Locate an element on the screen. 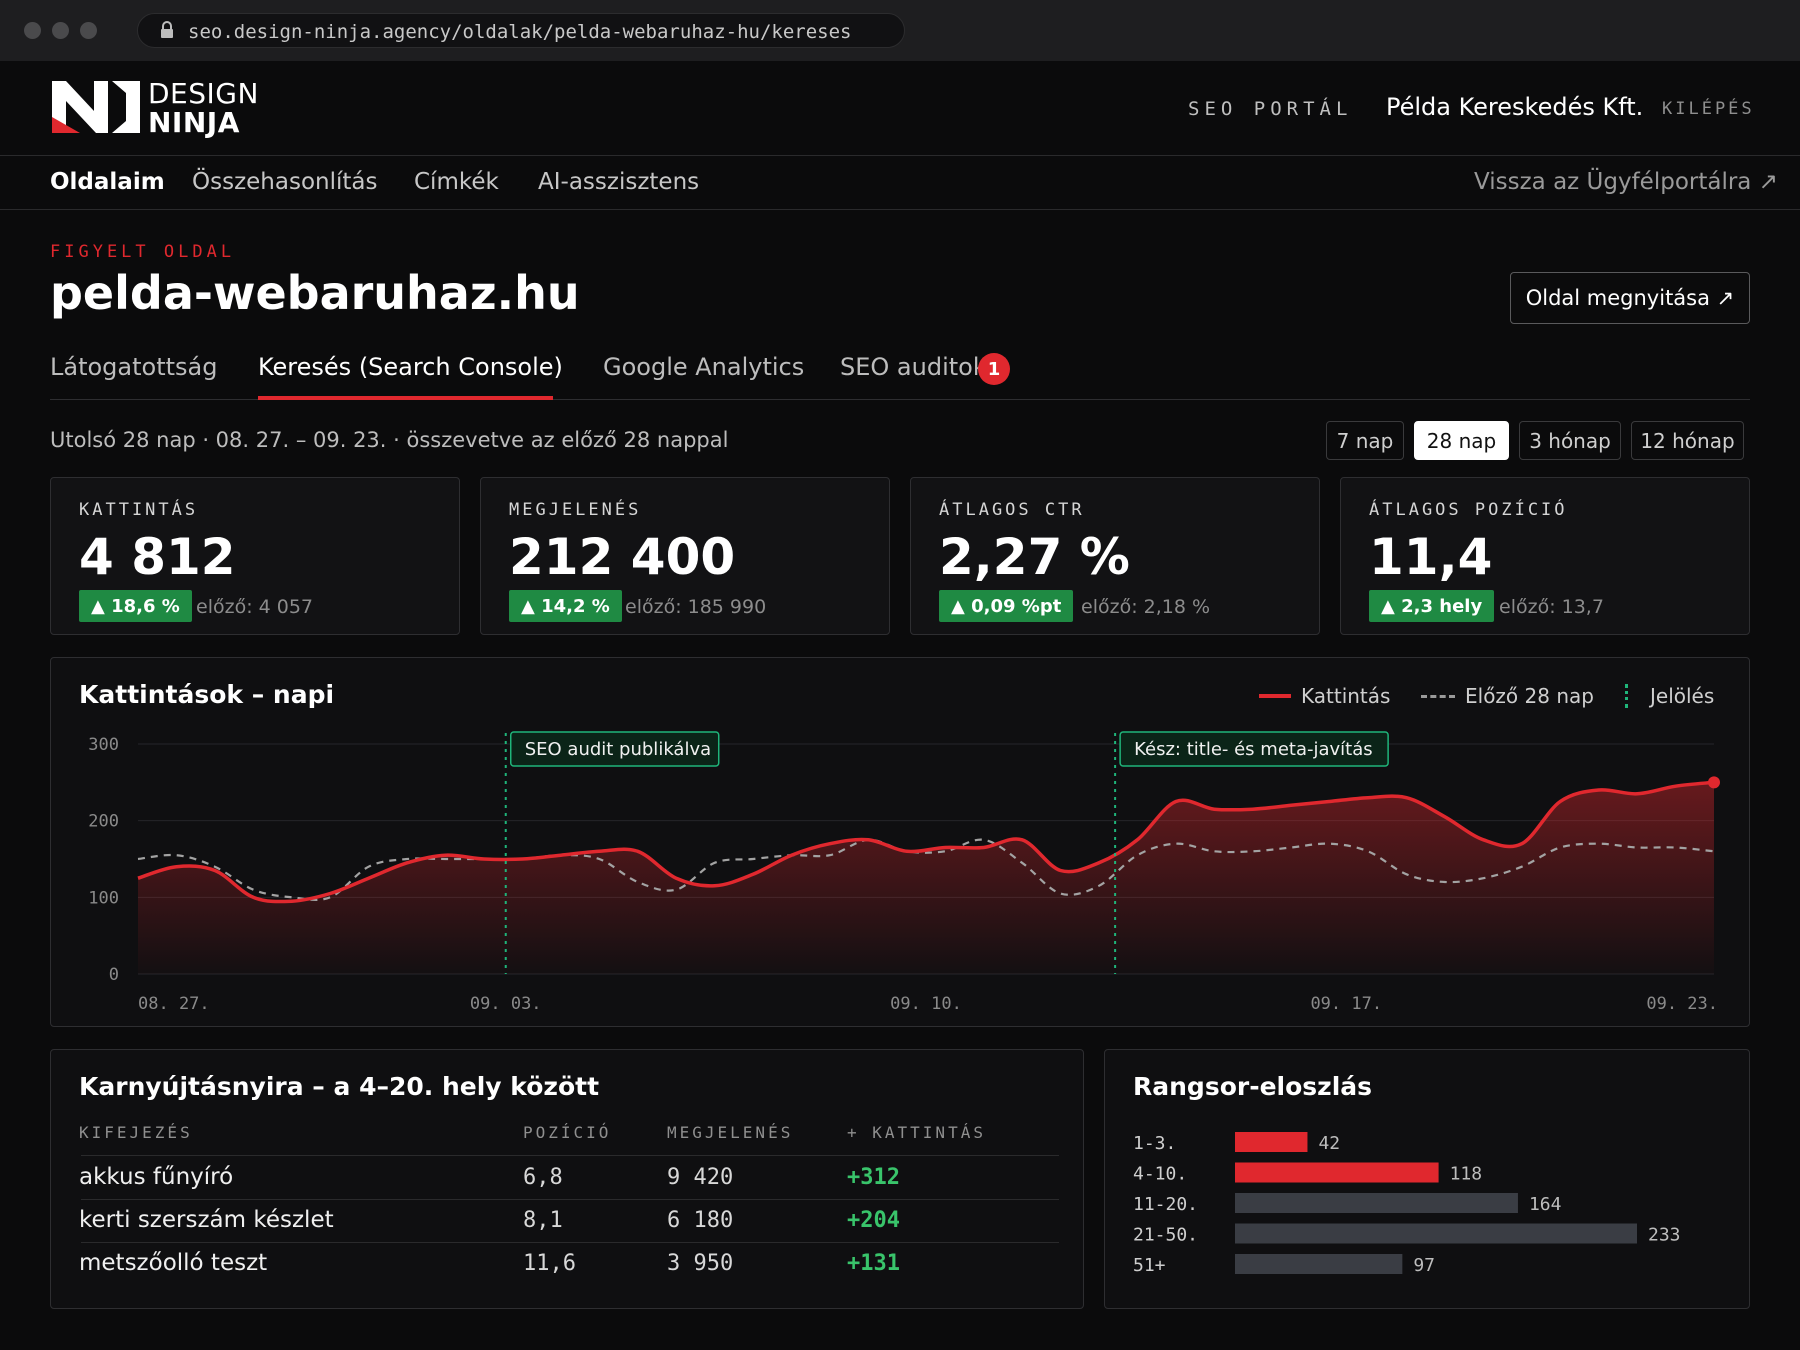  table-row: metszőolló teszt 11,6 3 950 +131 is located at coordinates (568, 1264).